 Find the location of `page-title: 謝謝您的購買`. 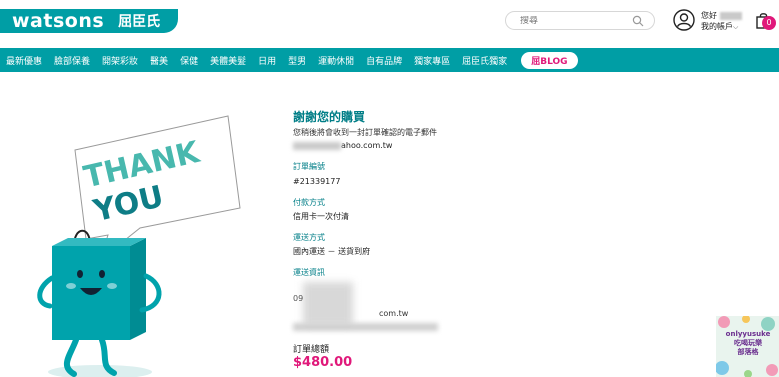

page-title: 謝謝您的購買 is located at coordinates (329, 117).